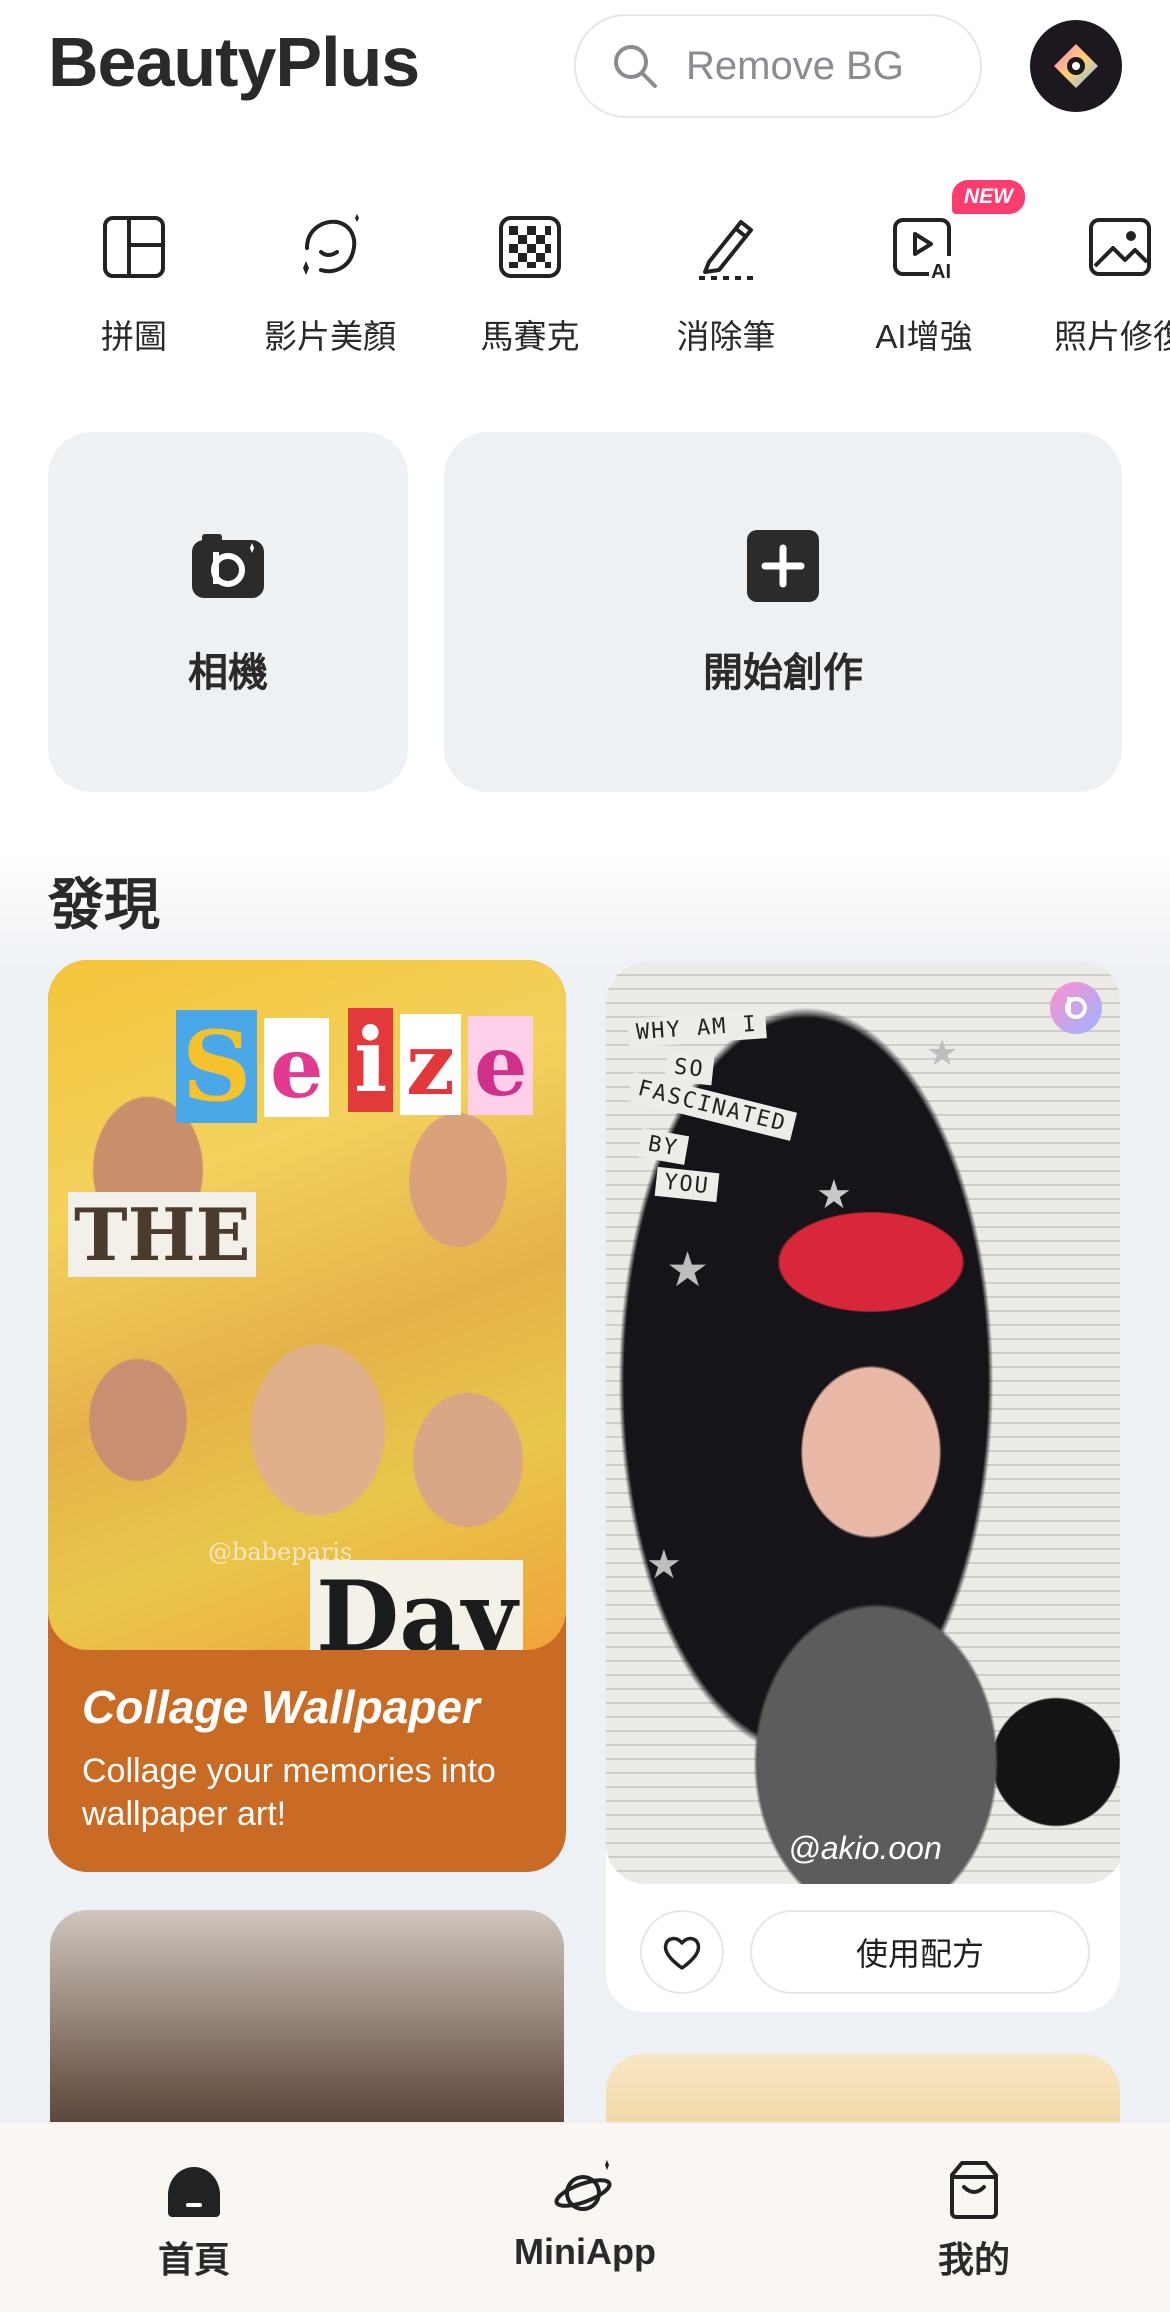 The image size is (1170, 2312). Describe the element at coordinates (865, 1848) in the screenshot. I see `creator-handle: @akio.oon` at that location.